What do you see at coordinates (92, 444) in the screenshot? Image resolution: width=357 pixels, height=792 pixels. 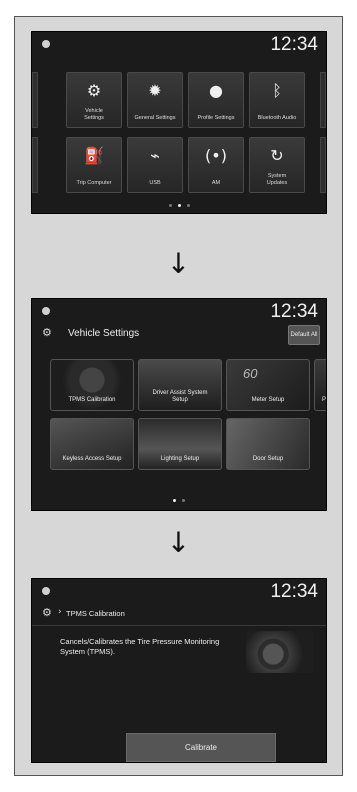 I see `tile-keyless-access-setup: Keyless Access Setup` at bounding box center [92, 444].